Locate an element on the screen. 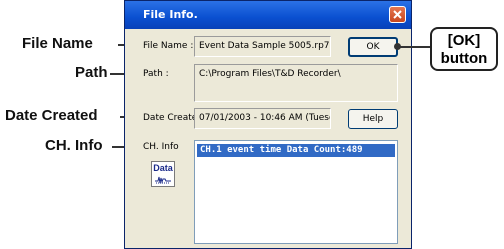 The width and height of the screenshot is (504, 249). callout-file-name: File Name is located at coordinates (57, 43).